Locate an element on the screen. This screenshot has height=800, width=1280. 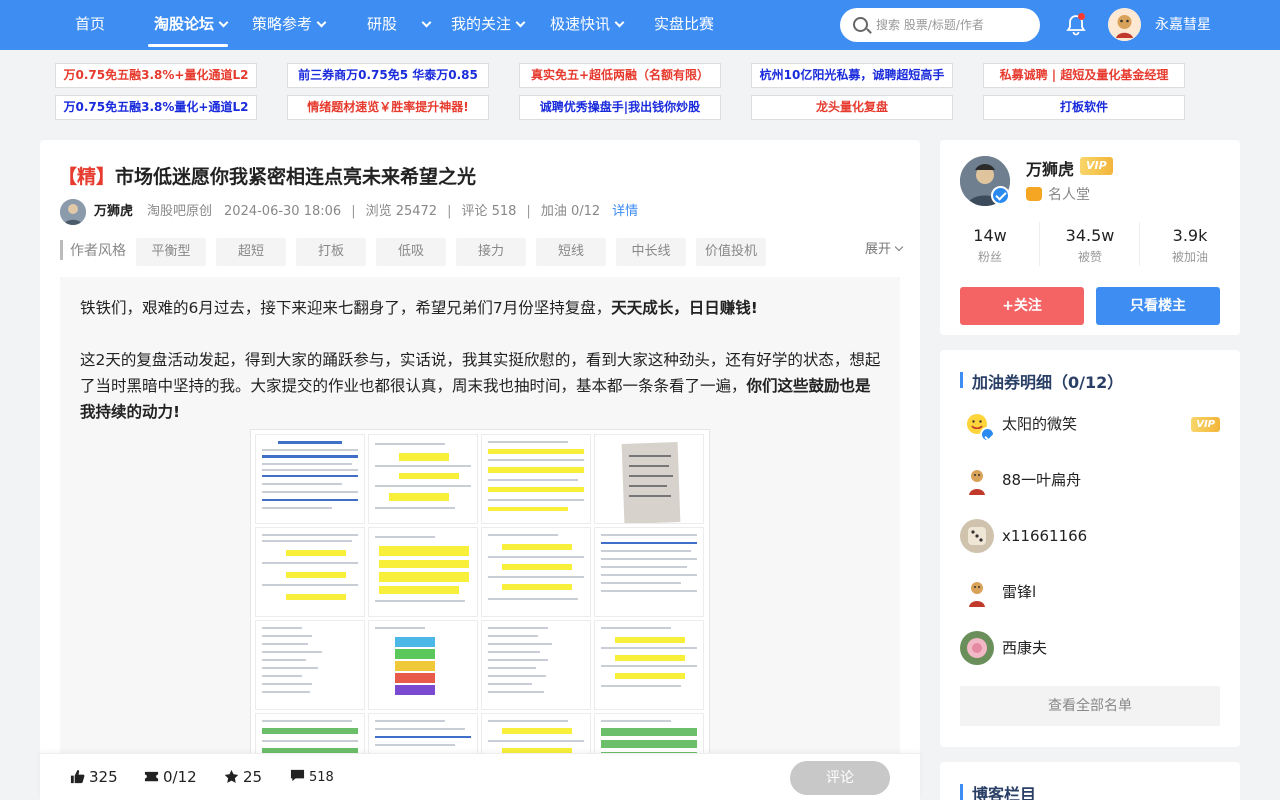
search-input is located at coordinates (953, 25).